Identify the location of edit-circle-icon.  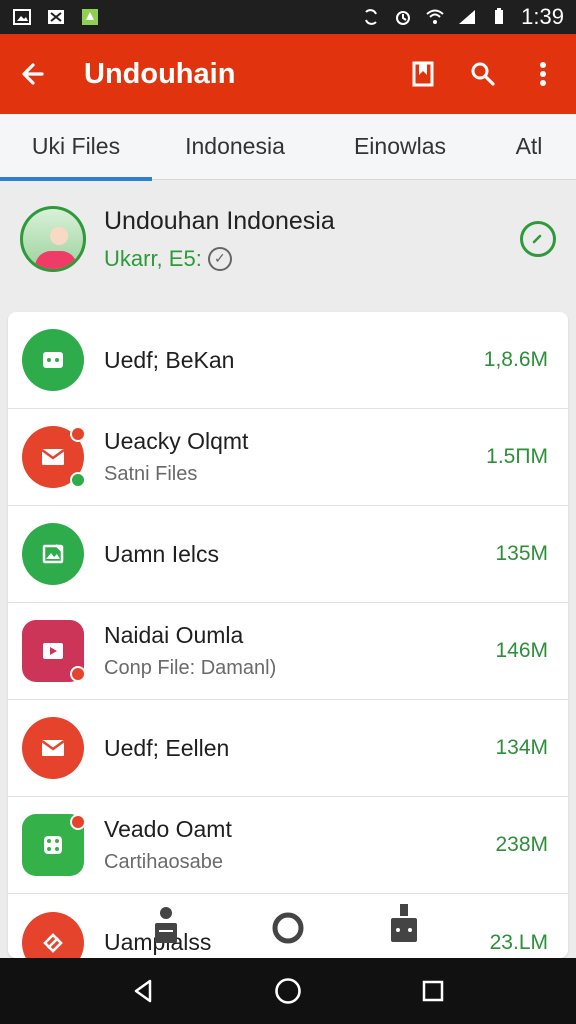
(537, 239).